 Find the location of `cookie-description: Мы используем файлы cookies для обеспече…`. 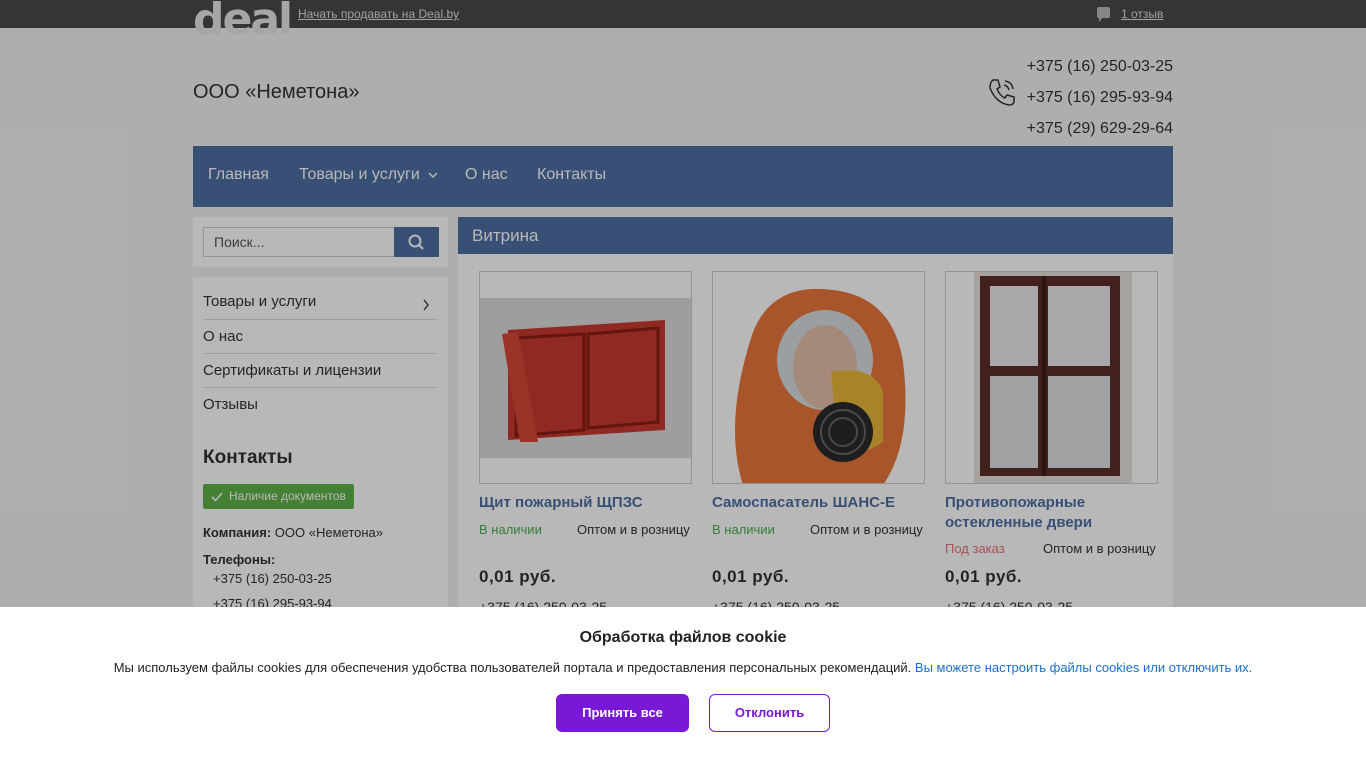

cookie-description: Мы используем файлы cookies для обеспече… is located at coordinates (512, 667).